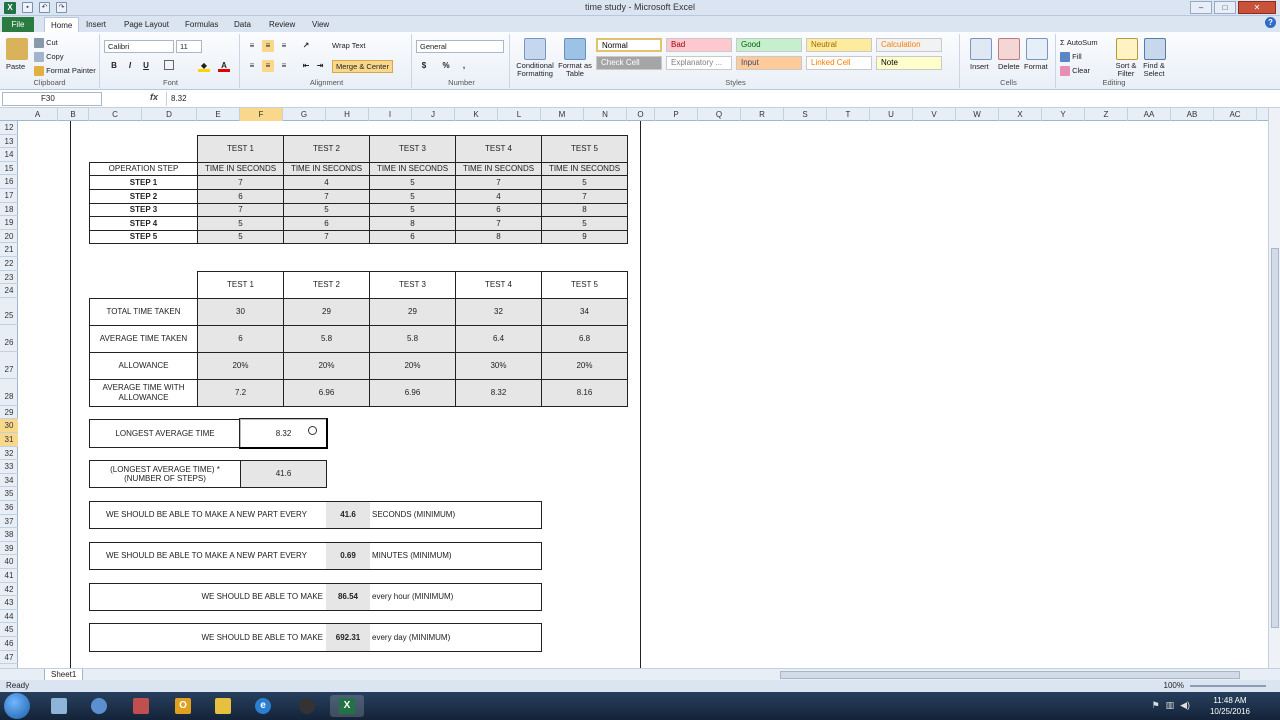  What do you see at coordinates (9, 617) in the screenshot?
I see `row-header-44: 44` at bounding box center [9, 617].